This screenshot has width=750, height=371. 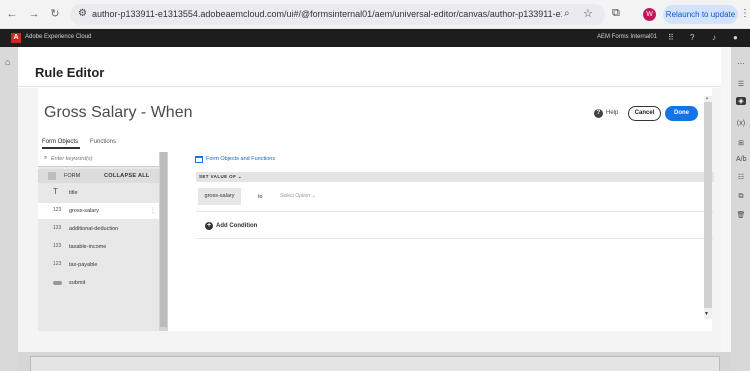 What do you see at coordinates (52, 176) in the screenshot?
I see `form-icon` at bounding box center [52, 176].